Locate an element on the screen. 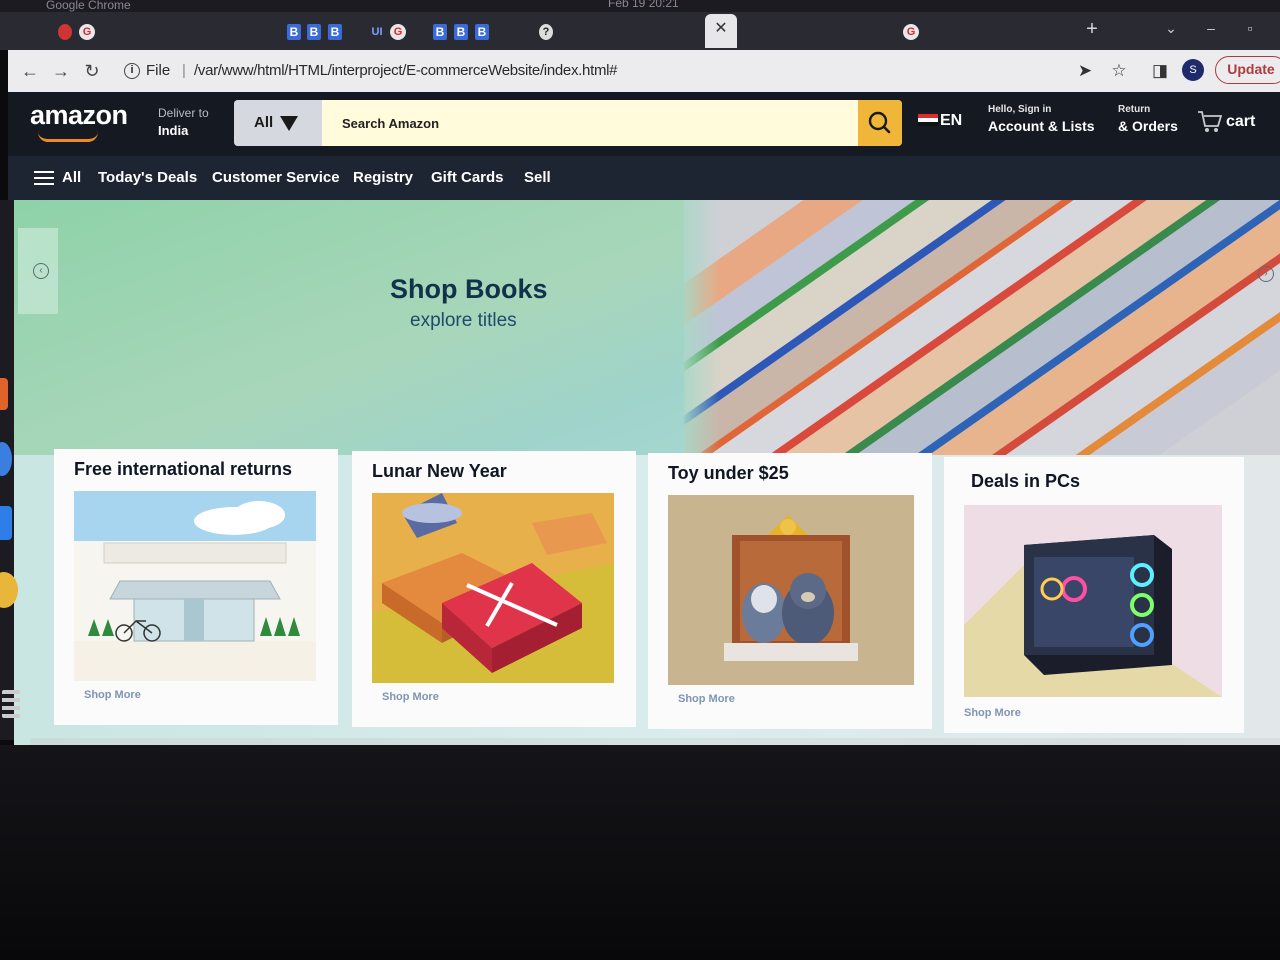 The width and height of the screenshot is (1280, 960). language-selector: EN is located at coordinates (940, 121).